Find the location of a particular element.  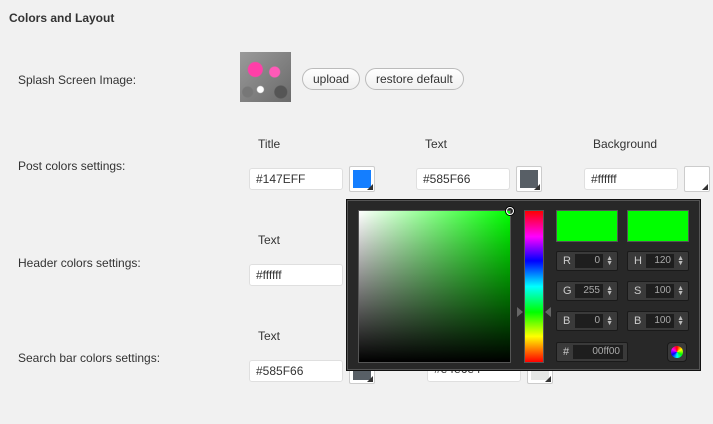

hex-field: # 00ff00 is located at coordinates (592, 352).